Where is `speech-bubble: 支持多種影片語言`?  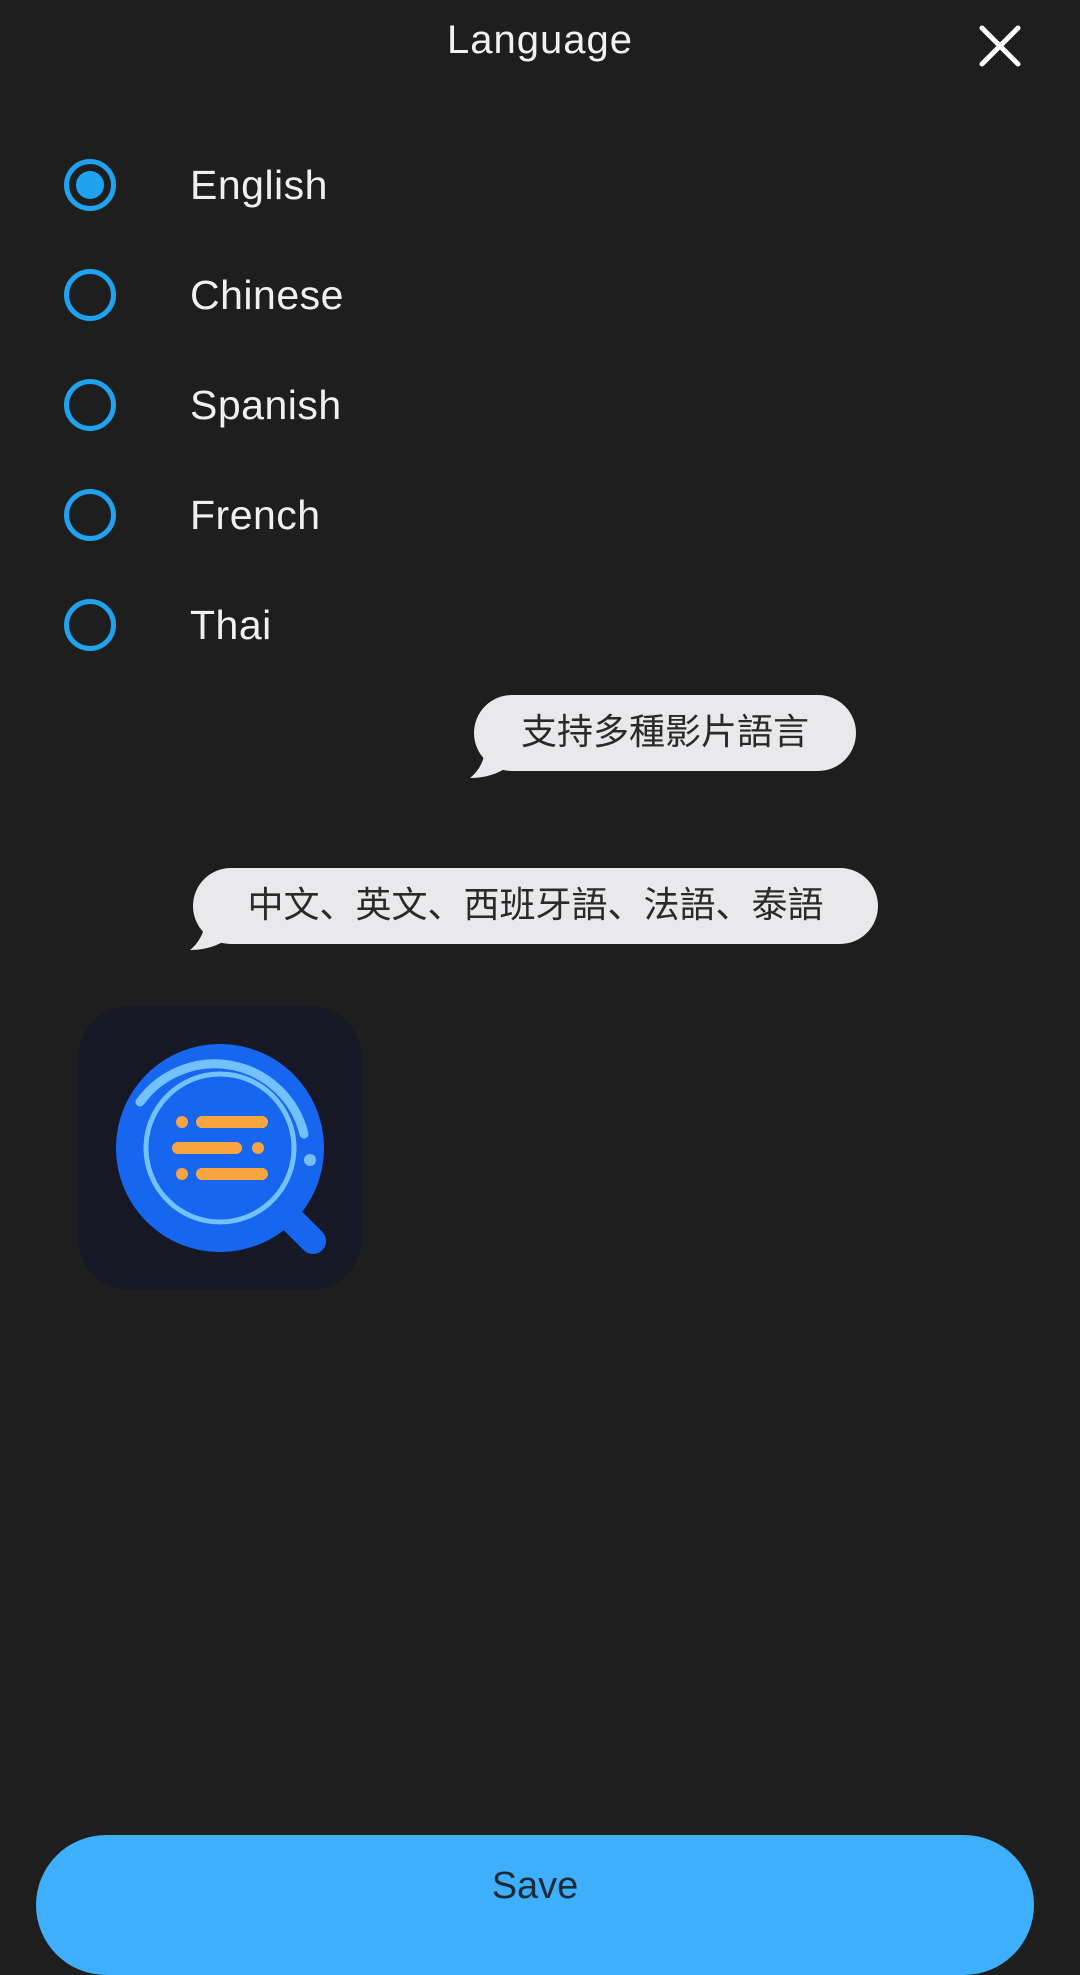
speech-bubble: 支持多種影片語言 is located at coordinates (665, 733).